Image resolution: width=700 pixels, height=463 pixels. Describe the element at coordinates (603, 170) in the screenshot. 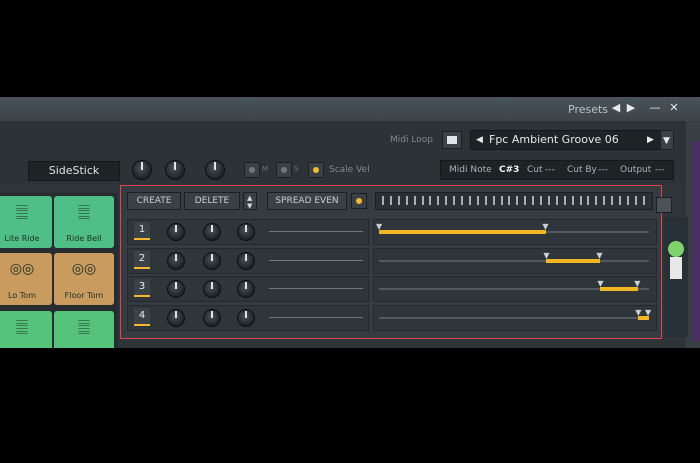

I see `cut-by-value: ---` at that location.